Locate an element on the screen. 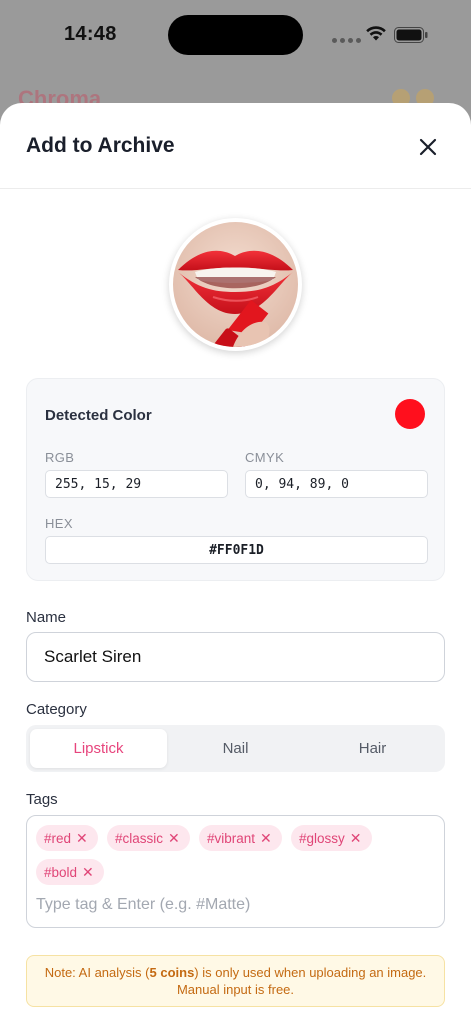 Image resolution: width=471 pixels, height=1024 pixels. status-bar: 14:48 is located at coordinates (235, 35).